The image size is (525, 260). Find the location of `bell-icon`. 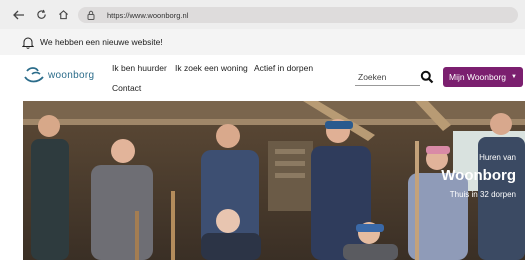

bell-icon is located at coordinates (28, 42).